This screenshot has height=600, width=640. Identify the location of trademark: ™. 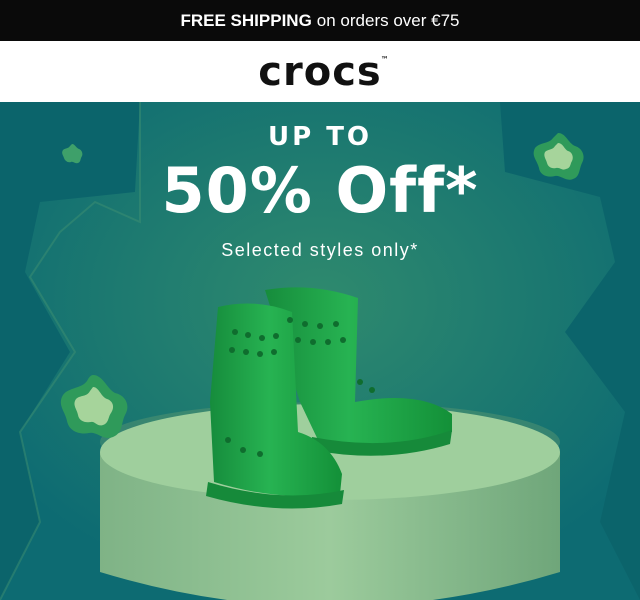
(385, 59).